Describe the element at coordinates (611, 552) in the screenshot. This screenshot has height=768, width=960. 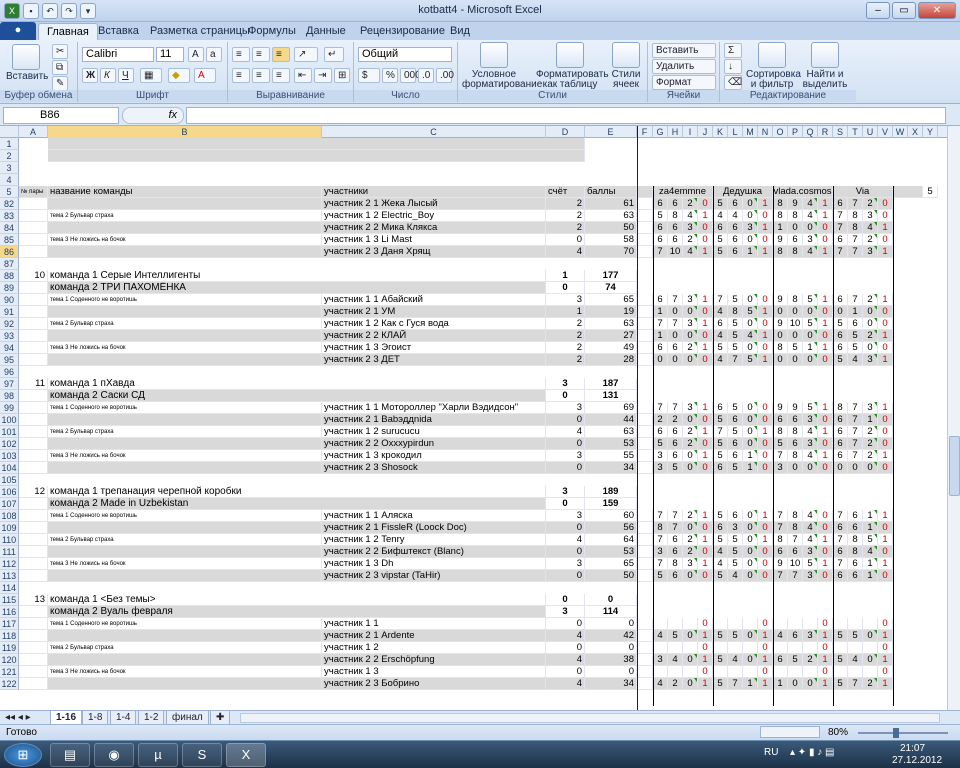
I see `points-cell: 53` at that location.